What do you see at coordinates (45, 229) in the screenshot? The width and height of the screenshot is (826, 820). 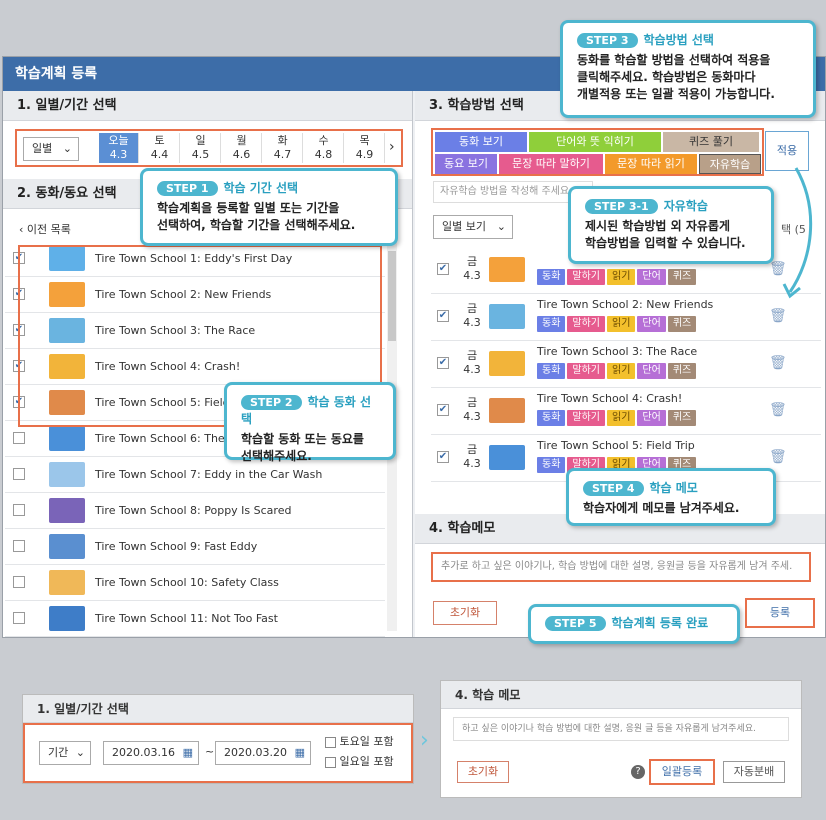 I see `back-link: ‹ 이전 목록` at bounding box center [45, 229].